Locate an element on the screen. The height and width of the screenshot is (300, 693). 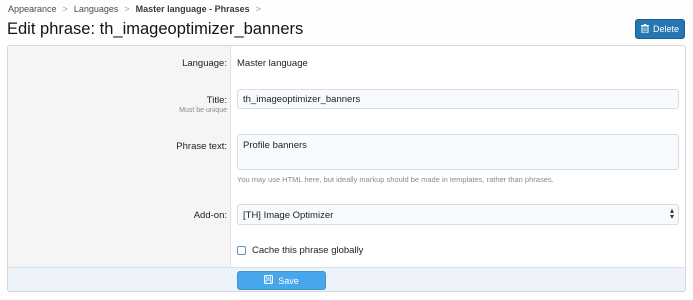
cache-globally-checkbox is located at coordinates (241, 250).